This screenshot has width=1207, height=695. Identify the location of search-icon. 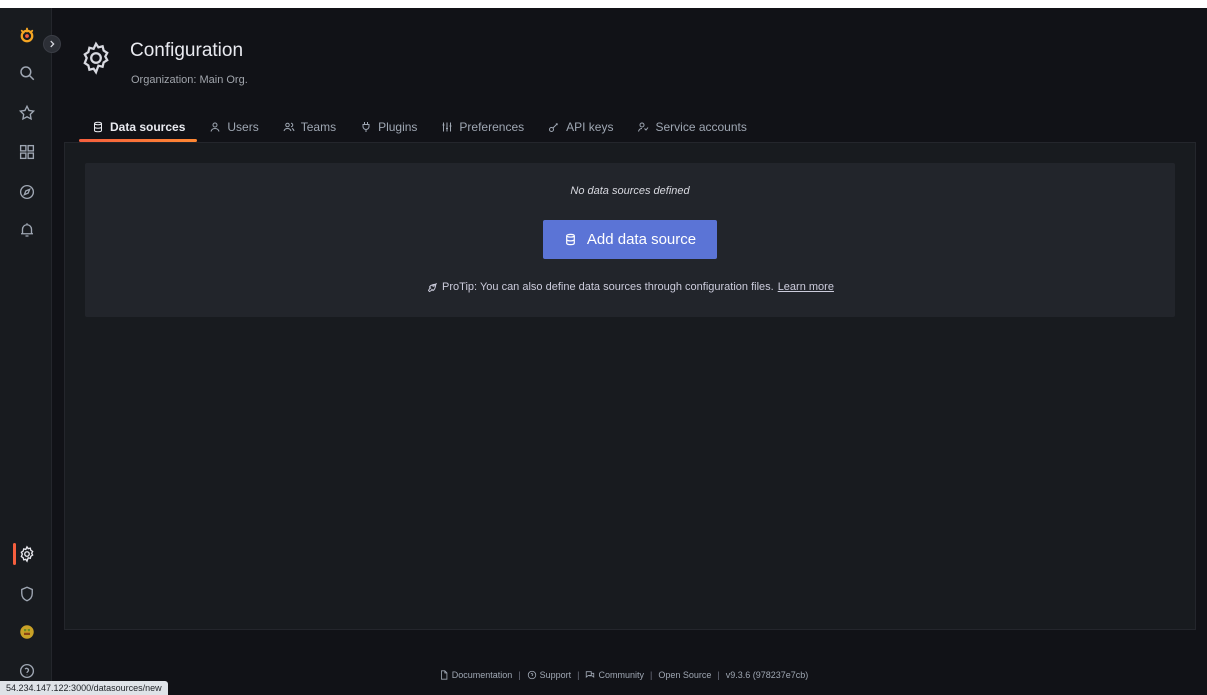
(27, 73).